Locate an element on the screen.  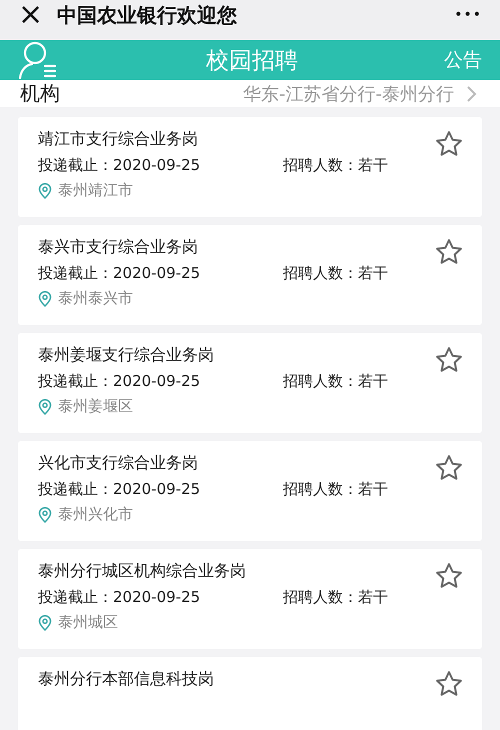
job-title: 泰兴市支行综合业务岗 is located at coordinates (118, 247).